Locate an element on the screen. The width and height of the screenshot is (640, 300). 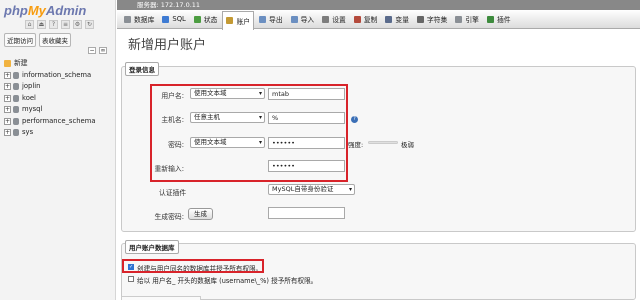
tab-database: 数据库 is located at coordinates (139, 19).